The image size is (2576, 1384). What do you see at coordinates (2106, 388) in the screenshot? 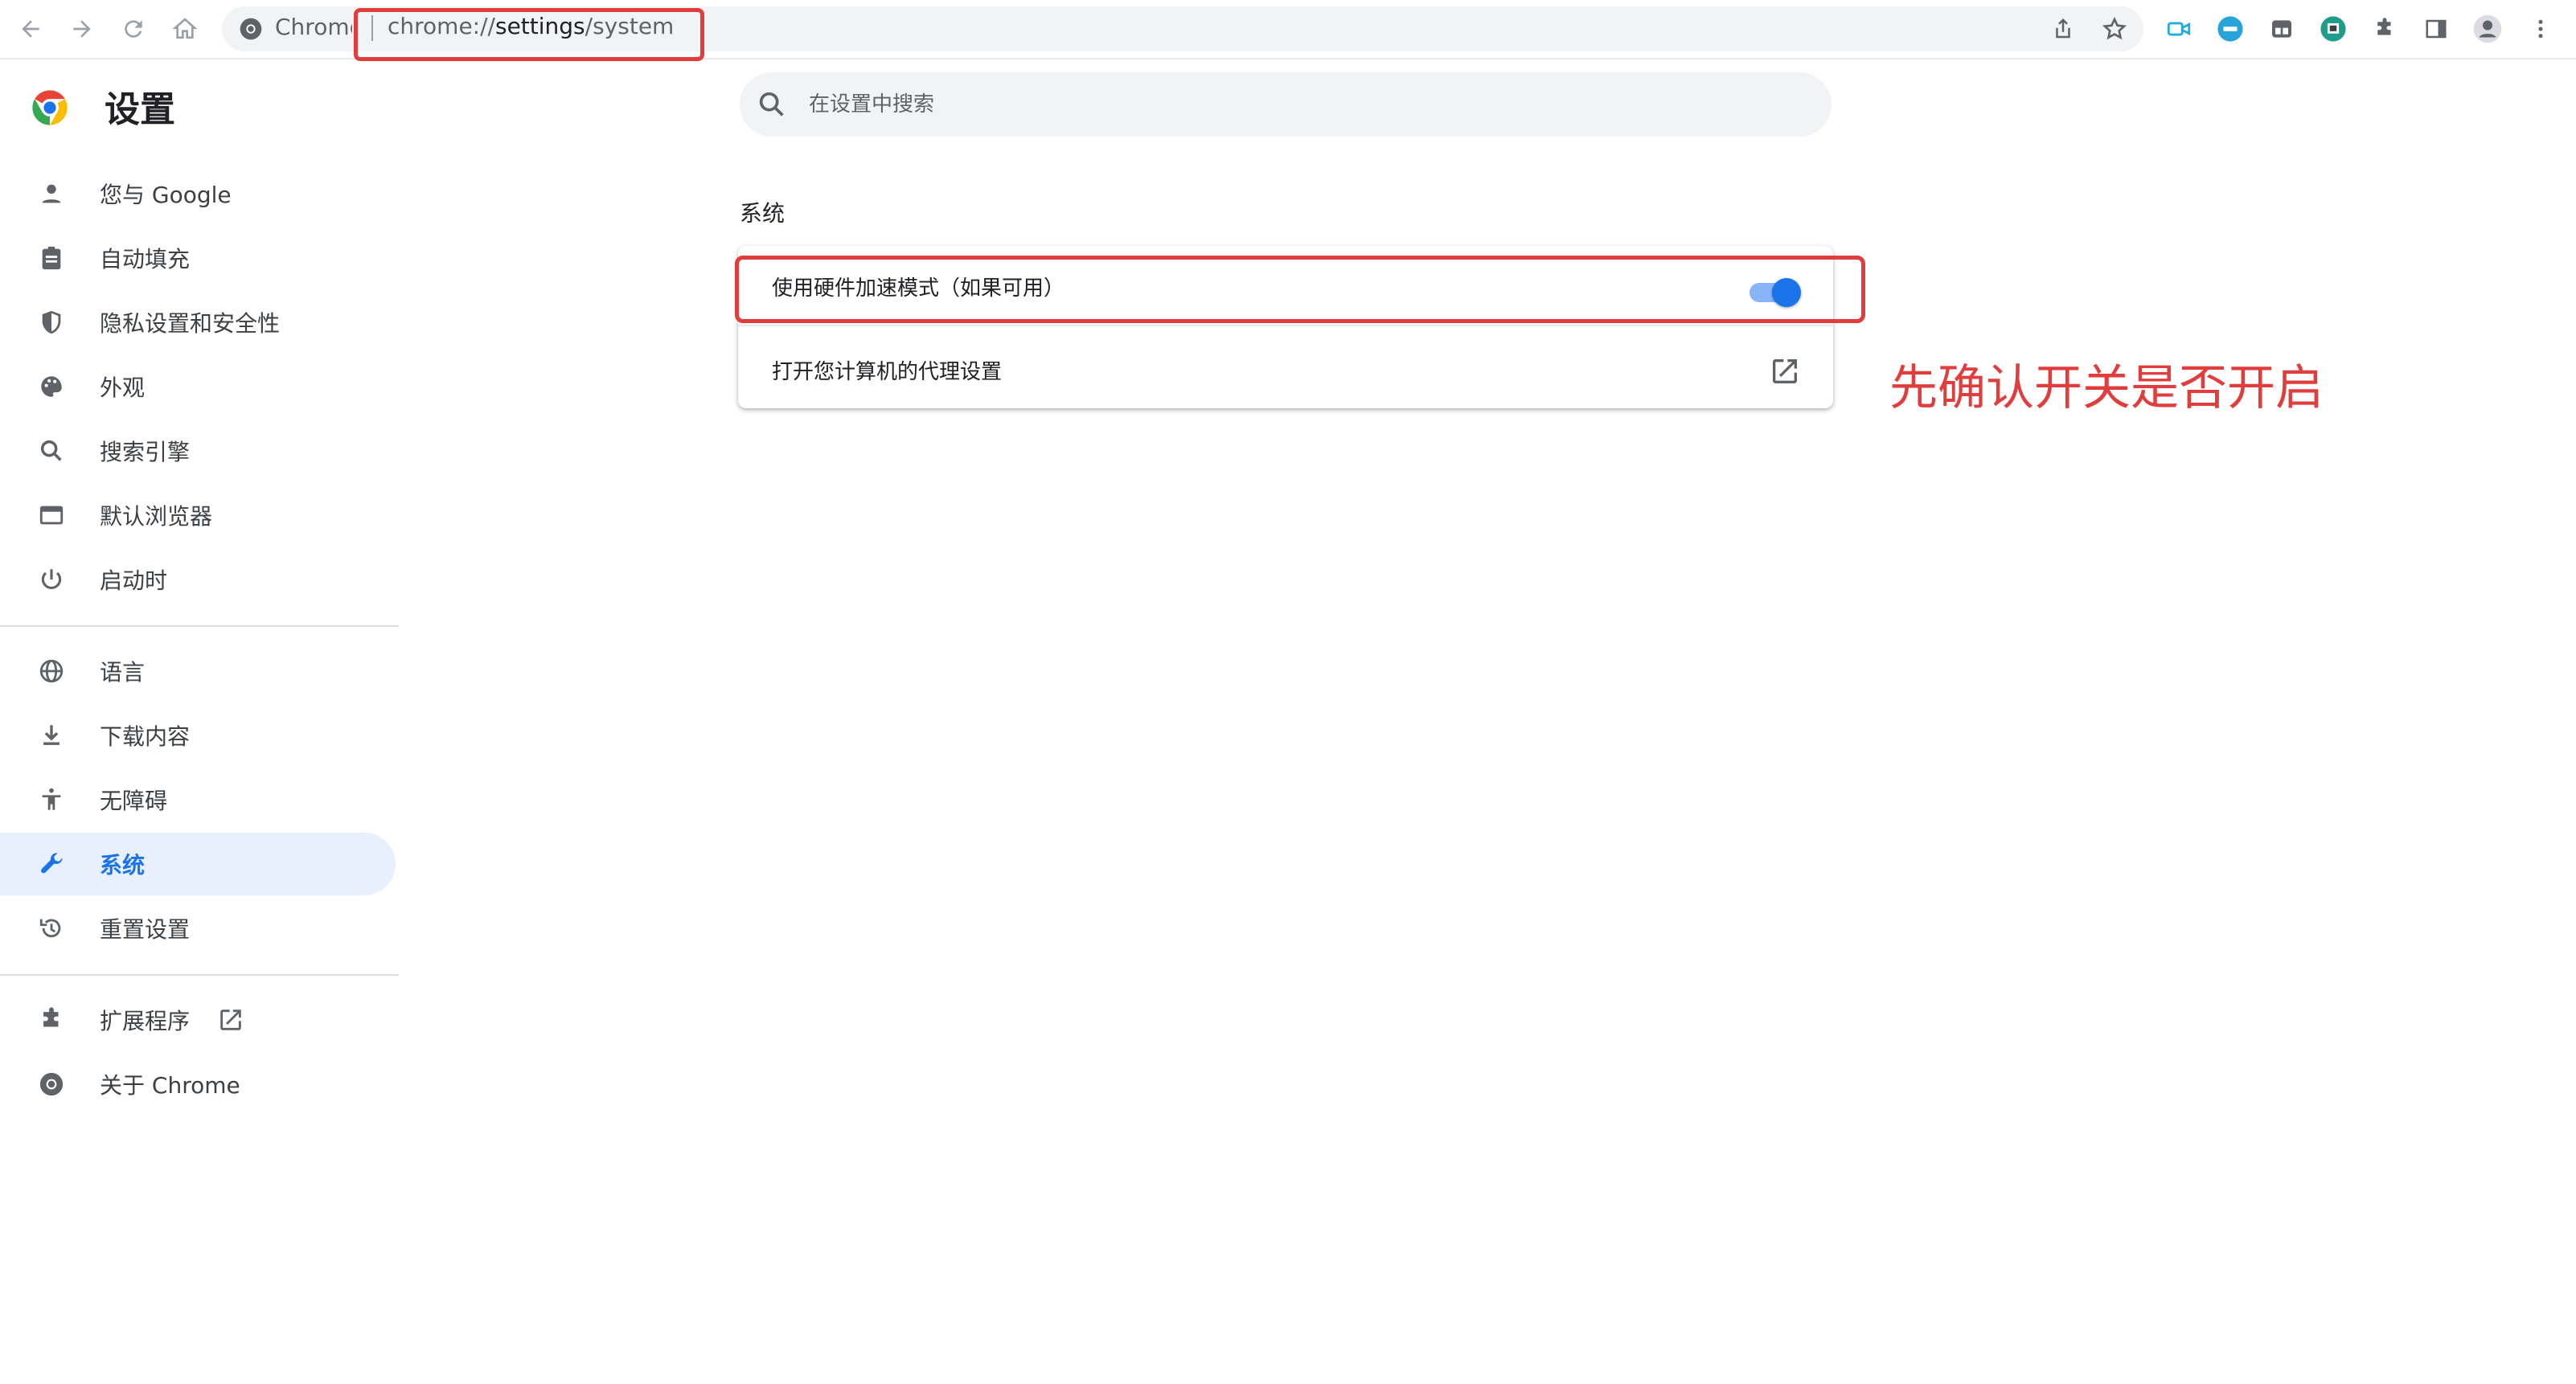
I see `annotation-text: 先确认开关是否开启` at bounding box center [2106, 388].